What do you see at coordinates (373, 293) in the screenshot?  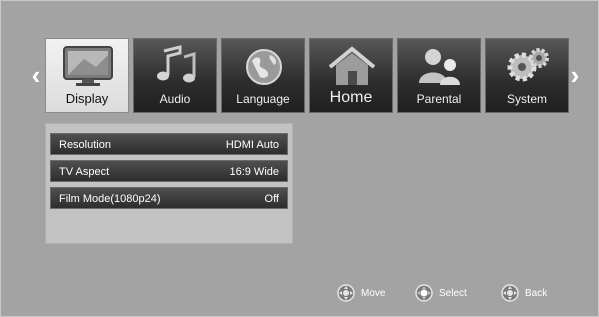 I see `hint-label-move: Move` at bounding box center [373, 293].